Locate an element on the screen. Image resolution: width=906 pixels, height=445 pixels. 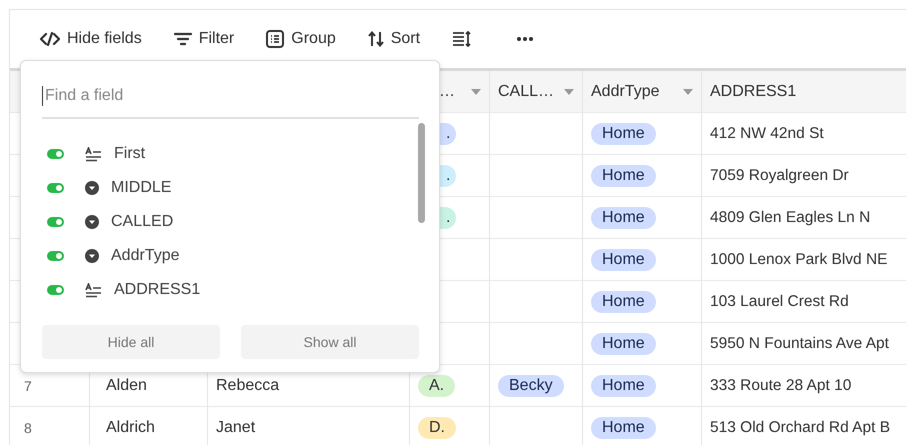
table-cell: Janet is located at coordinates (236, 427).